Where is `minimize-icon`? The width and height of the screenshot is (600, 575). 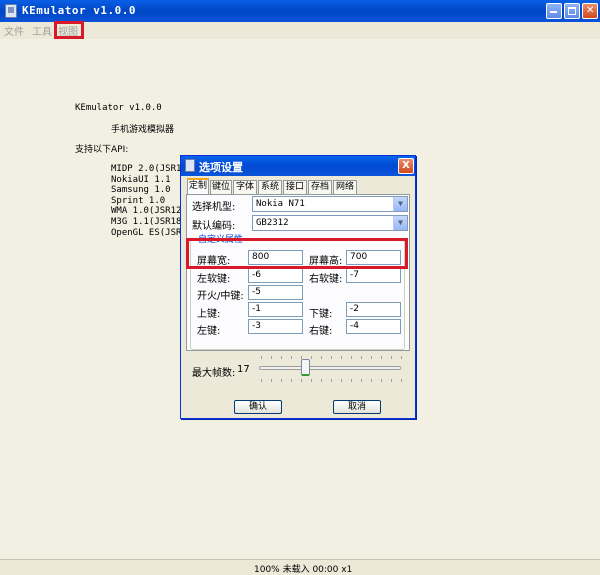 minimize-icon is located at coordinates (553, 12).